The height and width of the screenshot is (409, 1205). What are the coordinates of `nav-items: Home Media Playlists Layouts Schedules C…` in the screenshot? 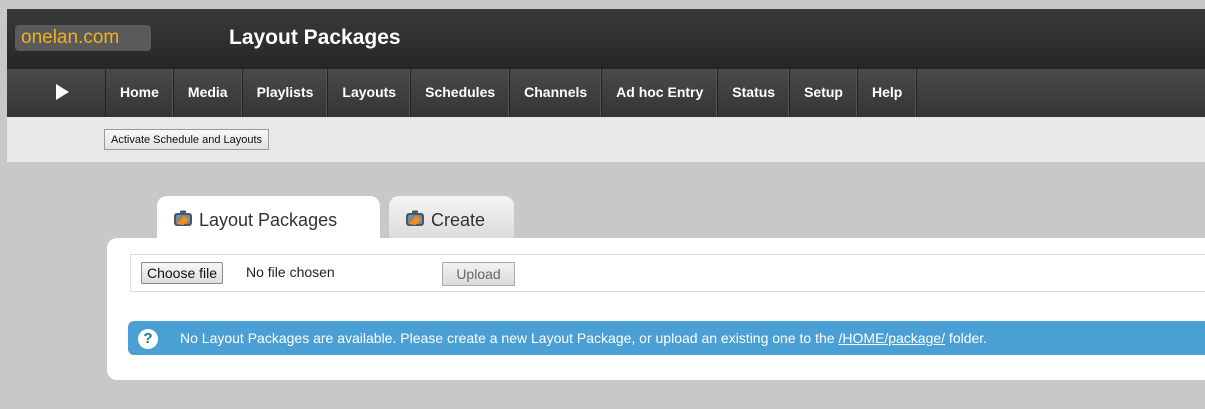 It's located at (511, 93).